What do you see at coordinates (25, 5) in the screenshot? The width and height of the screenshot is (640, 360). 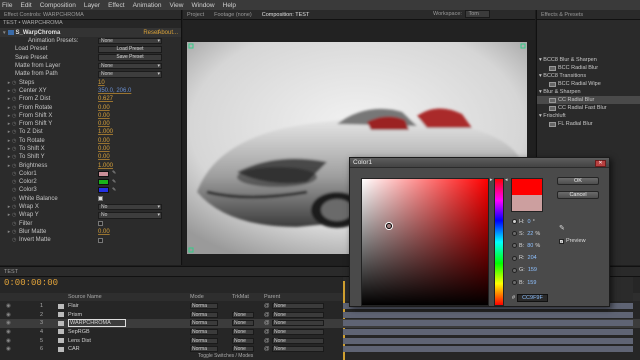 I see `menu-item-edit: Edit` at bounding box center [25, 5].